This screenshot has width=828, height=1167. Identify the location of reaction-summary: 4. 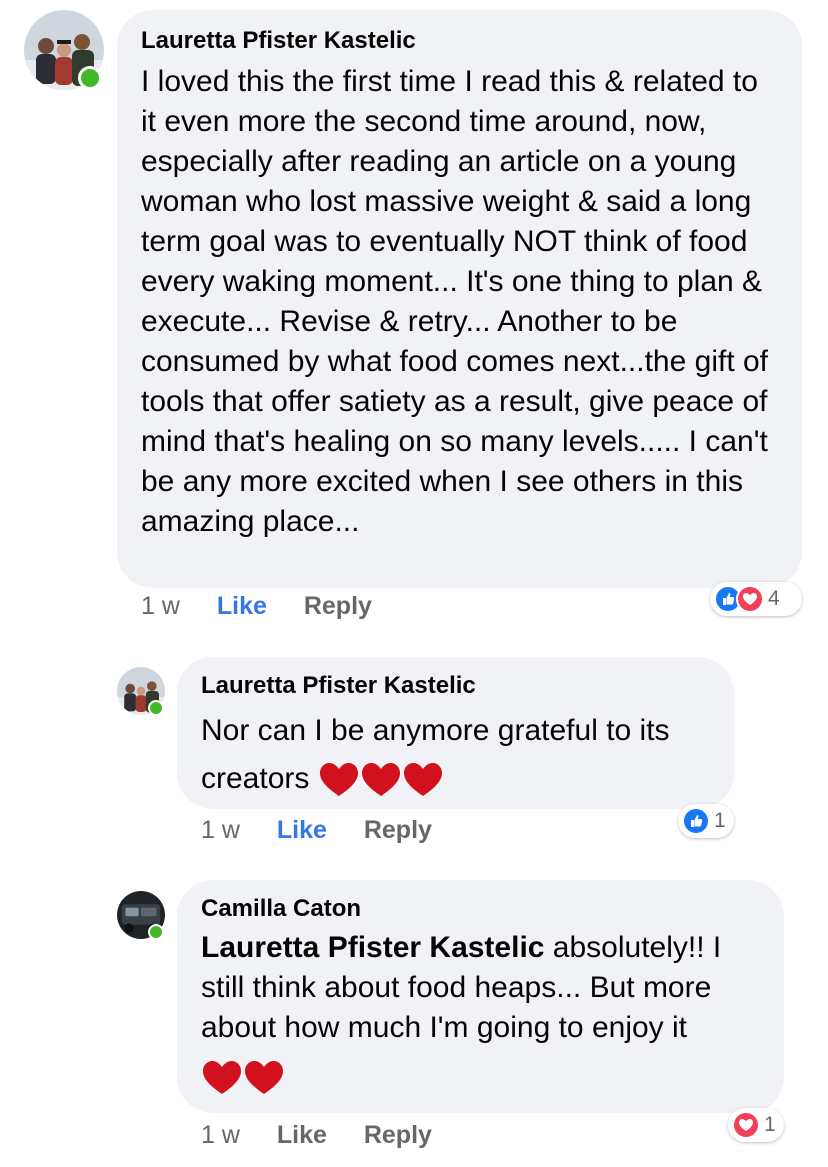
(756, 599).